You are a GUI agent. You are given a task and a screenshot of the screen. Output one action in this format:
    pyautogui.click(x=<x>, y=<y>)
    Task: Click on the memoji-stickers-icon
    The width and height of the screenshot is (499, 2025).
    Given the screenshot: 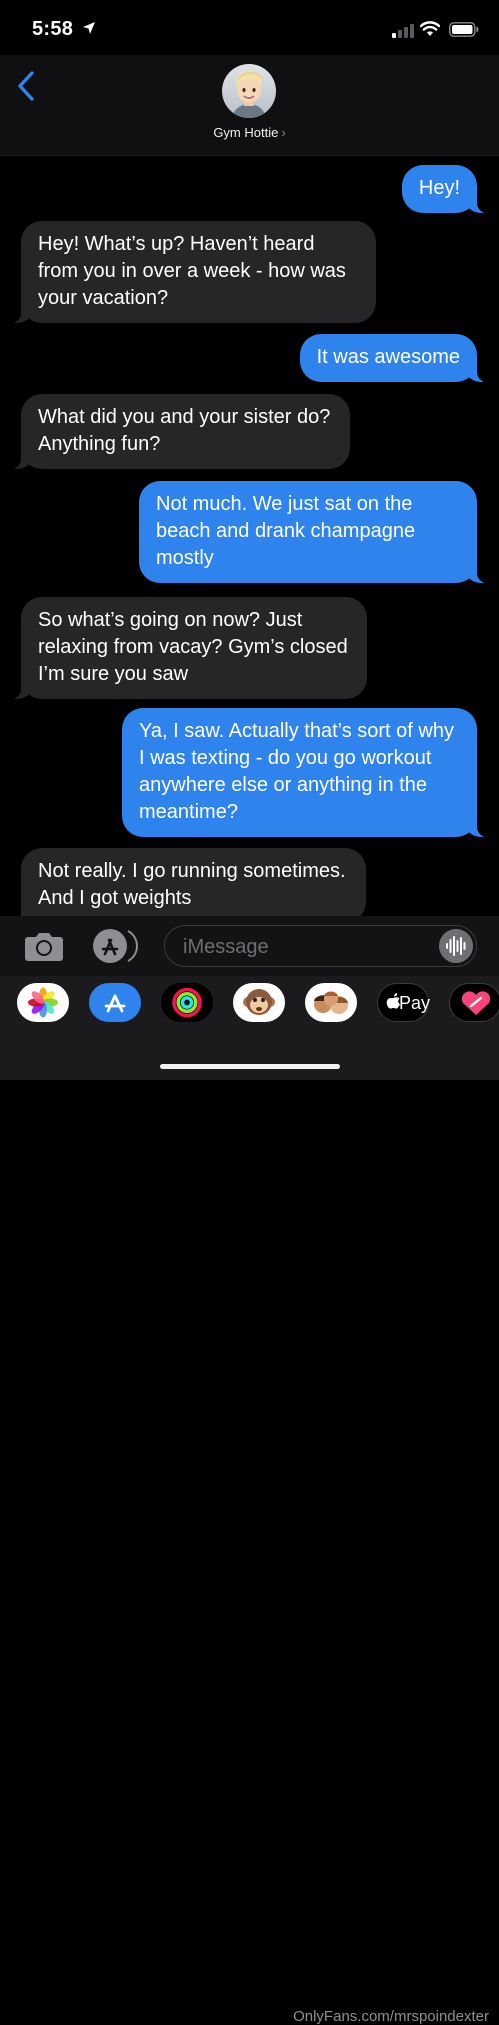 What is the action you would take?
    pyautogui.click(x=331, y=1002)
    